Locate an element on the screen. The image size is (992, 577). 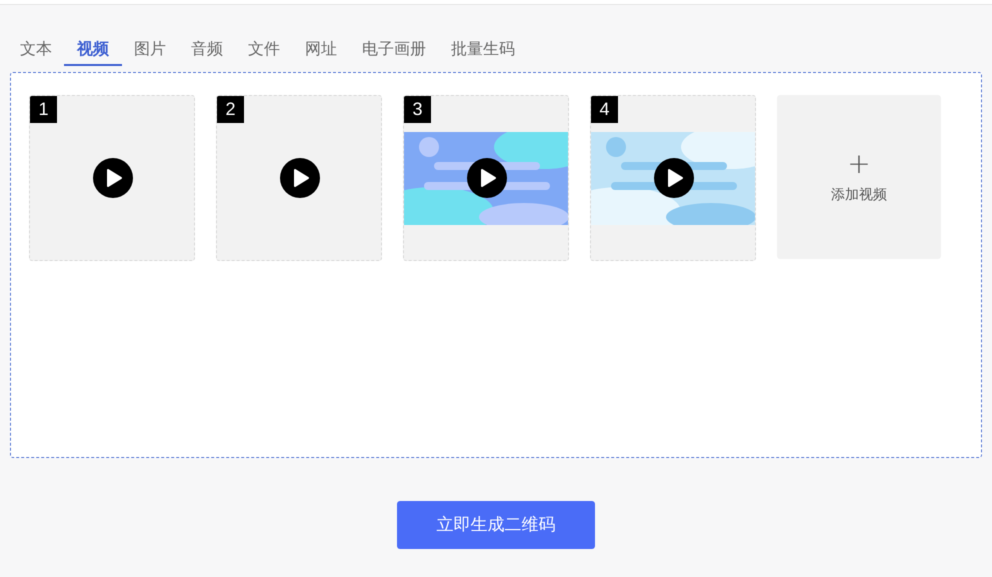
video-card: 4 is located at coordinates (673, 178).